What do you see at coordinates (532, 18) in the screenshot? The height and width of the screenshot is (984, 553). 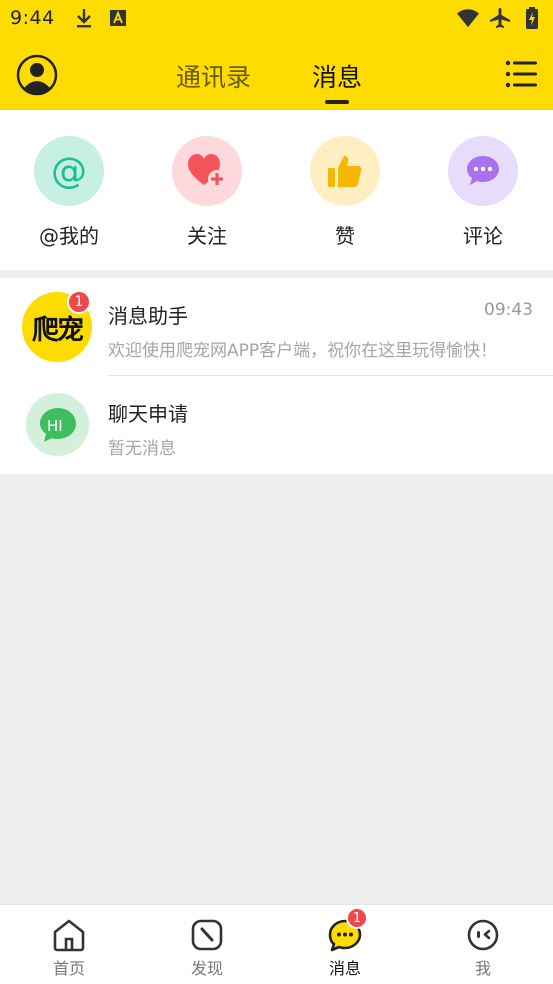 I see `battery-charging-icon` at bounding box center [532, 18].